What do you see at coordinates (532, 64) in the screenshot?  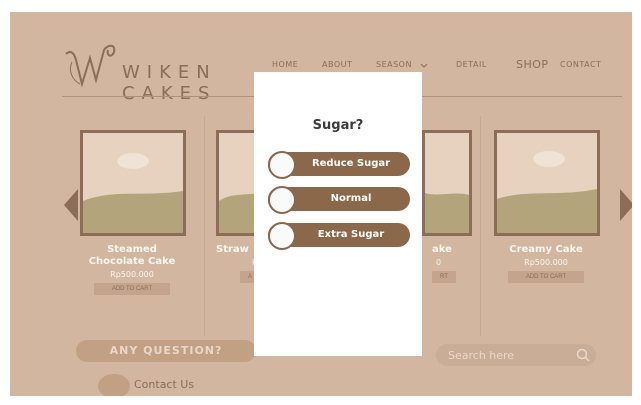 I see `nav-shop: SHOP` at bounding box center [532, 64].